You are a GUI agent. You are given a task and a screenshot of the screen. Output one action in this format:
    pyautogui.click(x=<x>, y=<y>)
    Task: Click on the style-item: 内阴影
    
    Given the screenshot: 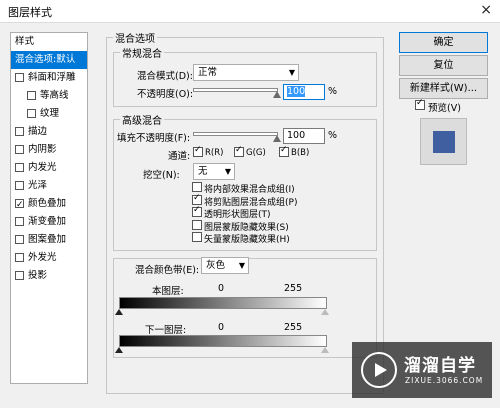 What is the action you would take?
    pyautogui.click(x=49, y=150)
    